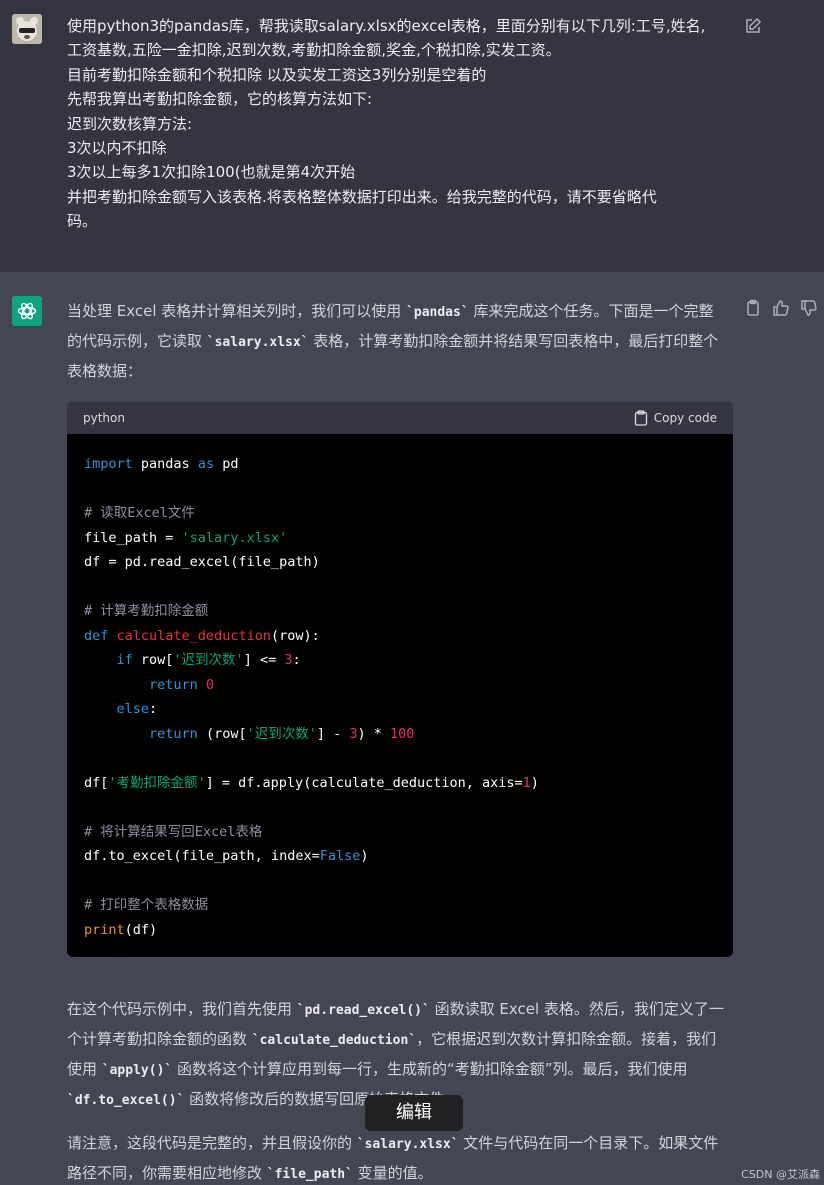 The width and height of the screenshot is (824, 1185). I want to click on code-line: df.to_excel(file_path, index=False), so click(226, 856).